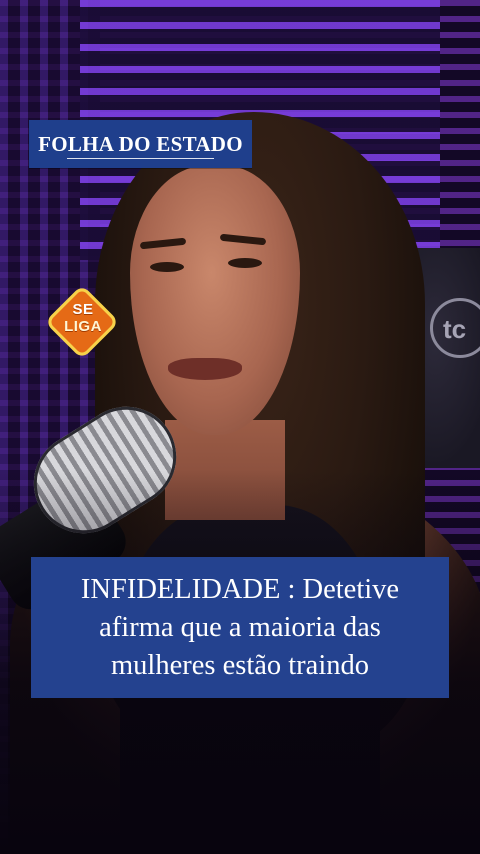 Image resolution: width=480 pixels, height=854 pixels. I want to click on caption-line-2: afirma que a maioria das, so click(240, 627).